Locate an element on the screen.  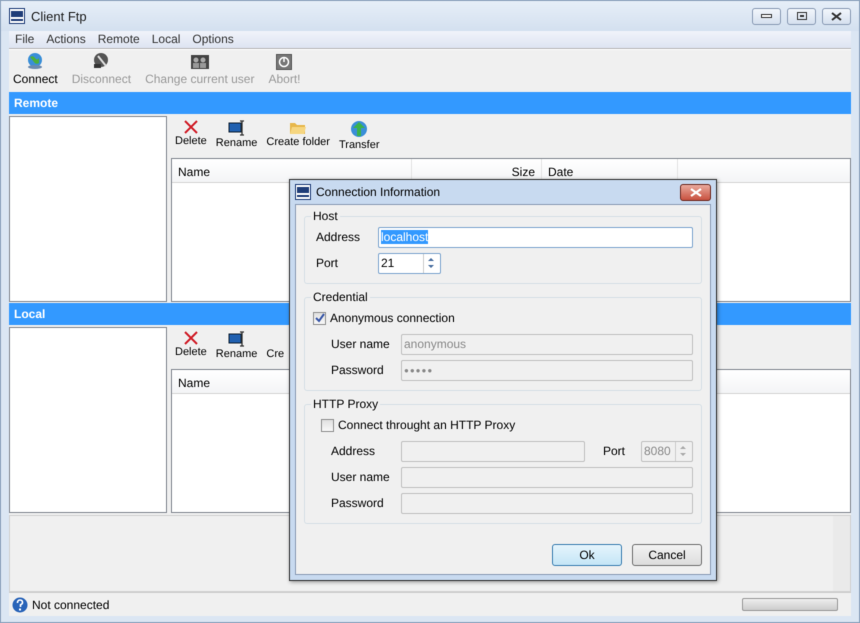
dialog-button: Cancel is located at coordinates (667, 555).